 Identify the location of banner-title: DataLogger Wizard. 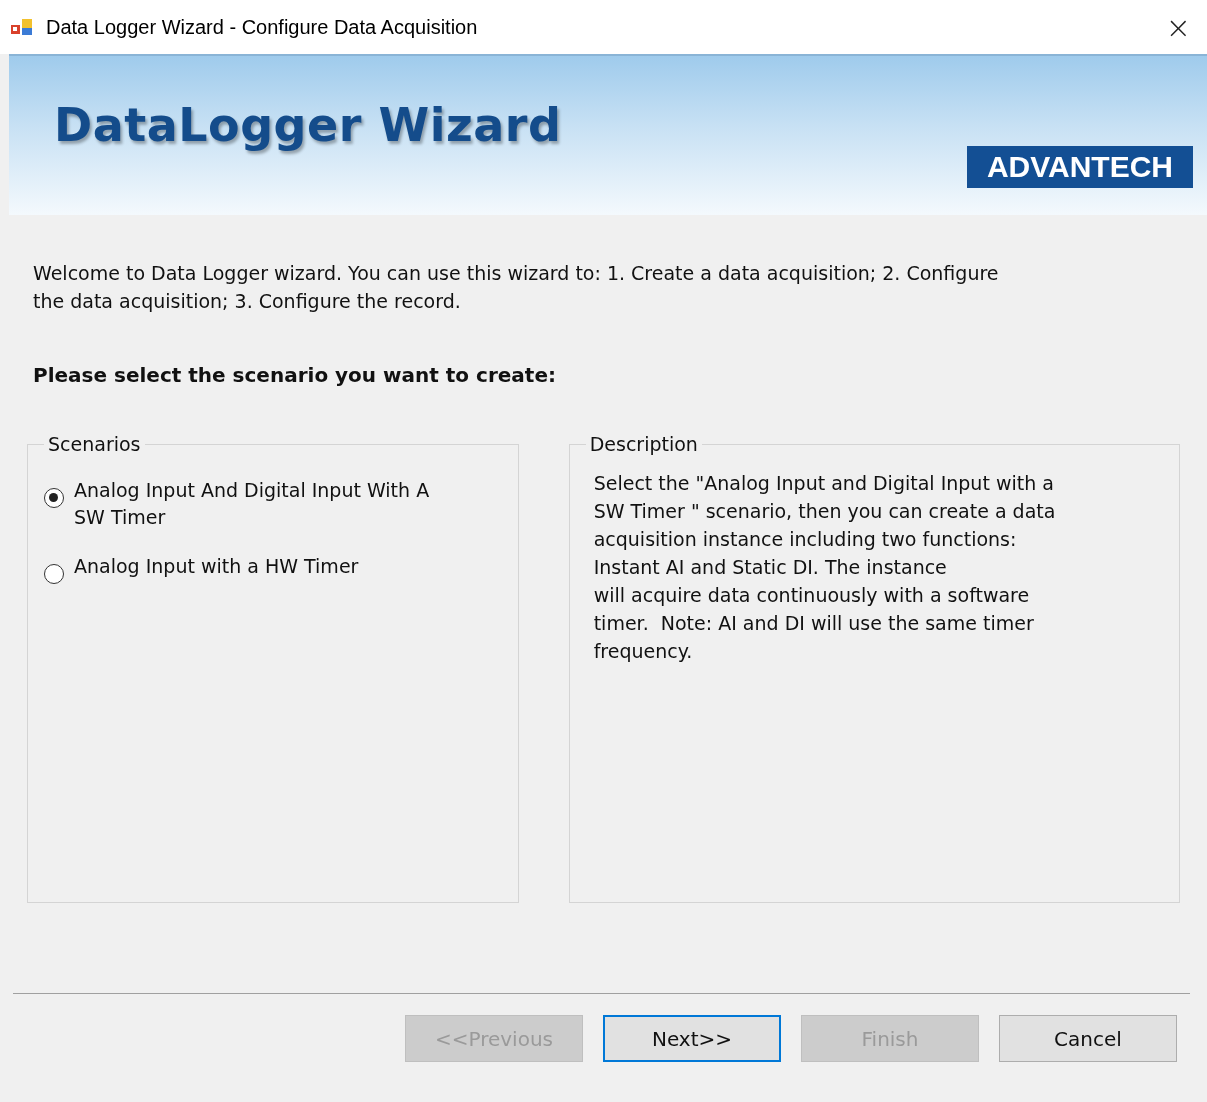
(308, 125).